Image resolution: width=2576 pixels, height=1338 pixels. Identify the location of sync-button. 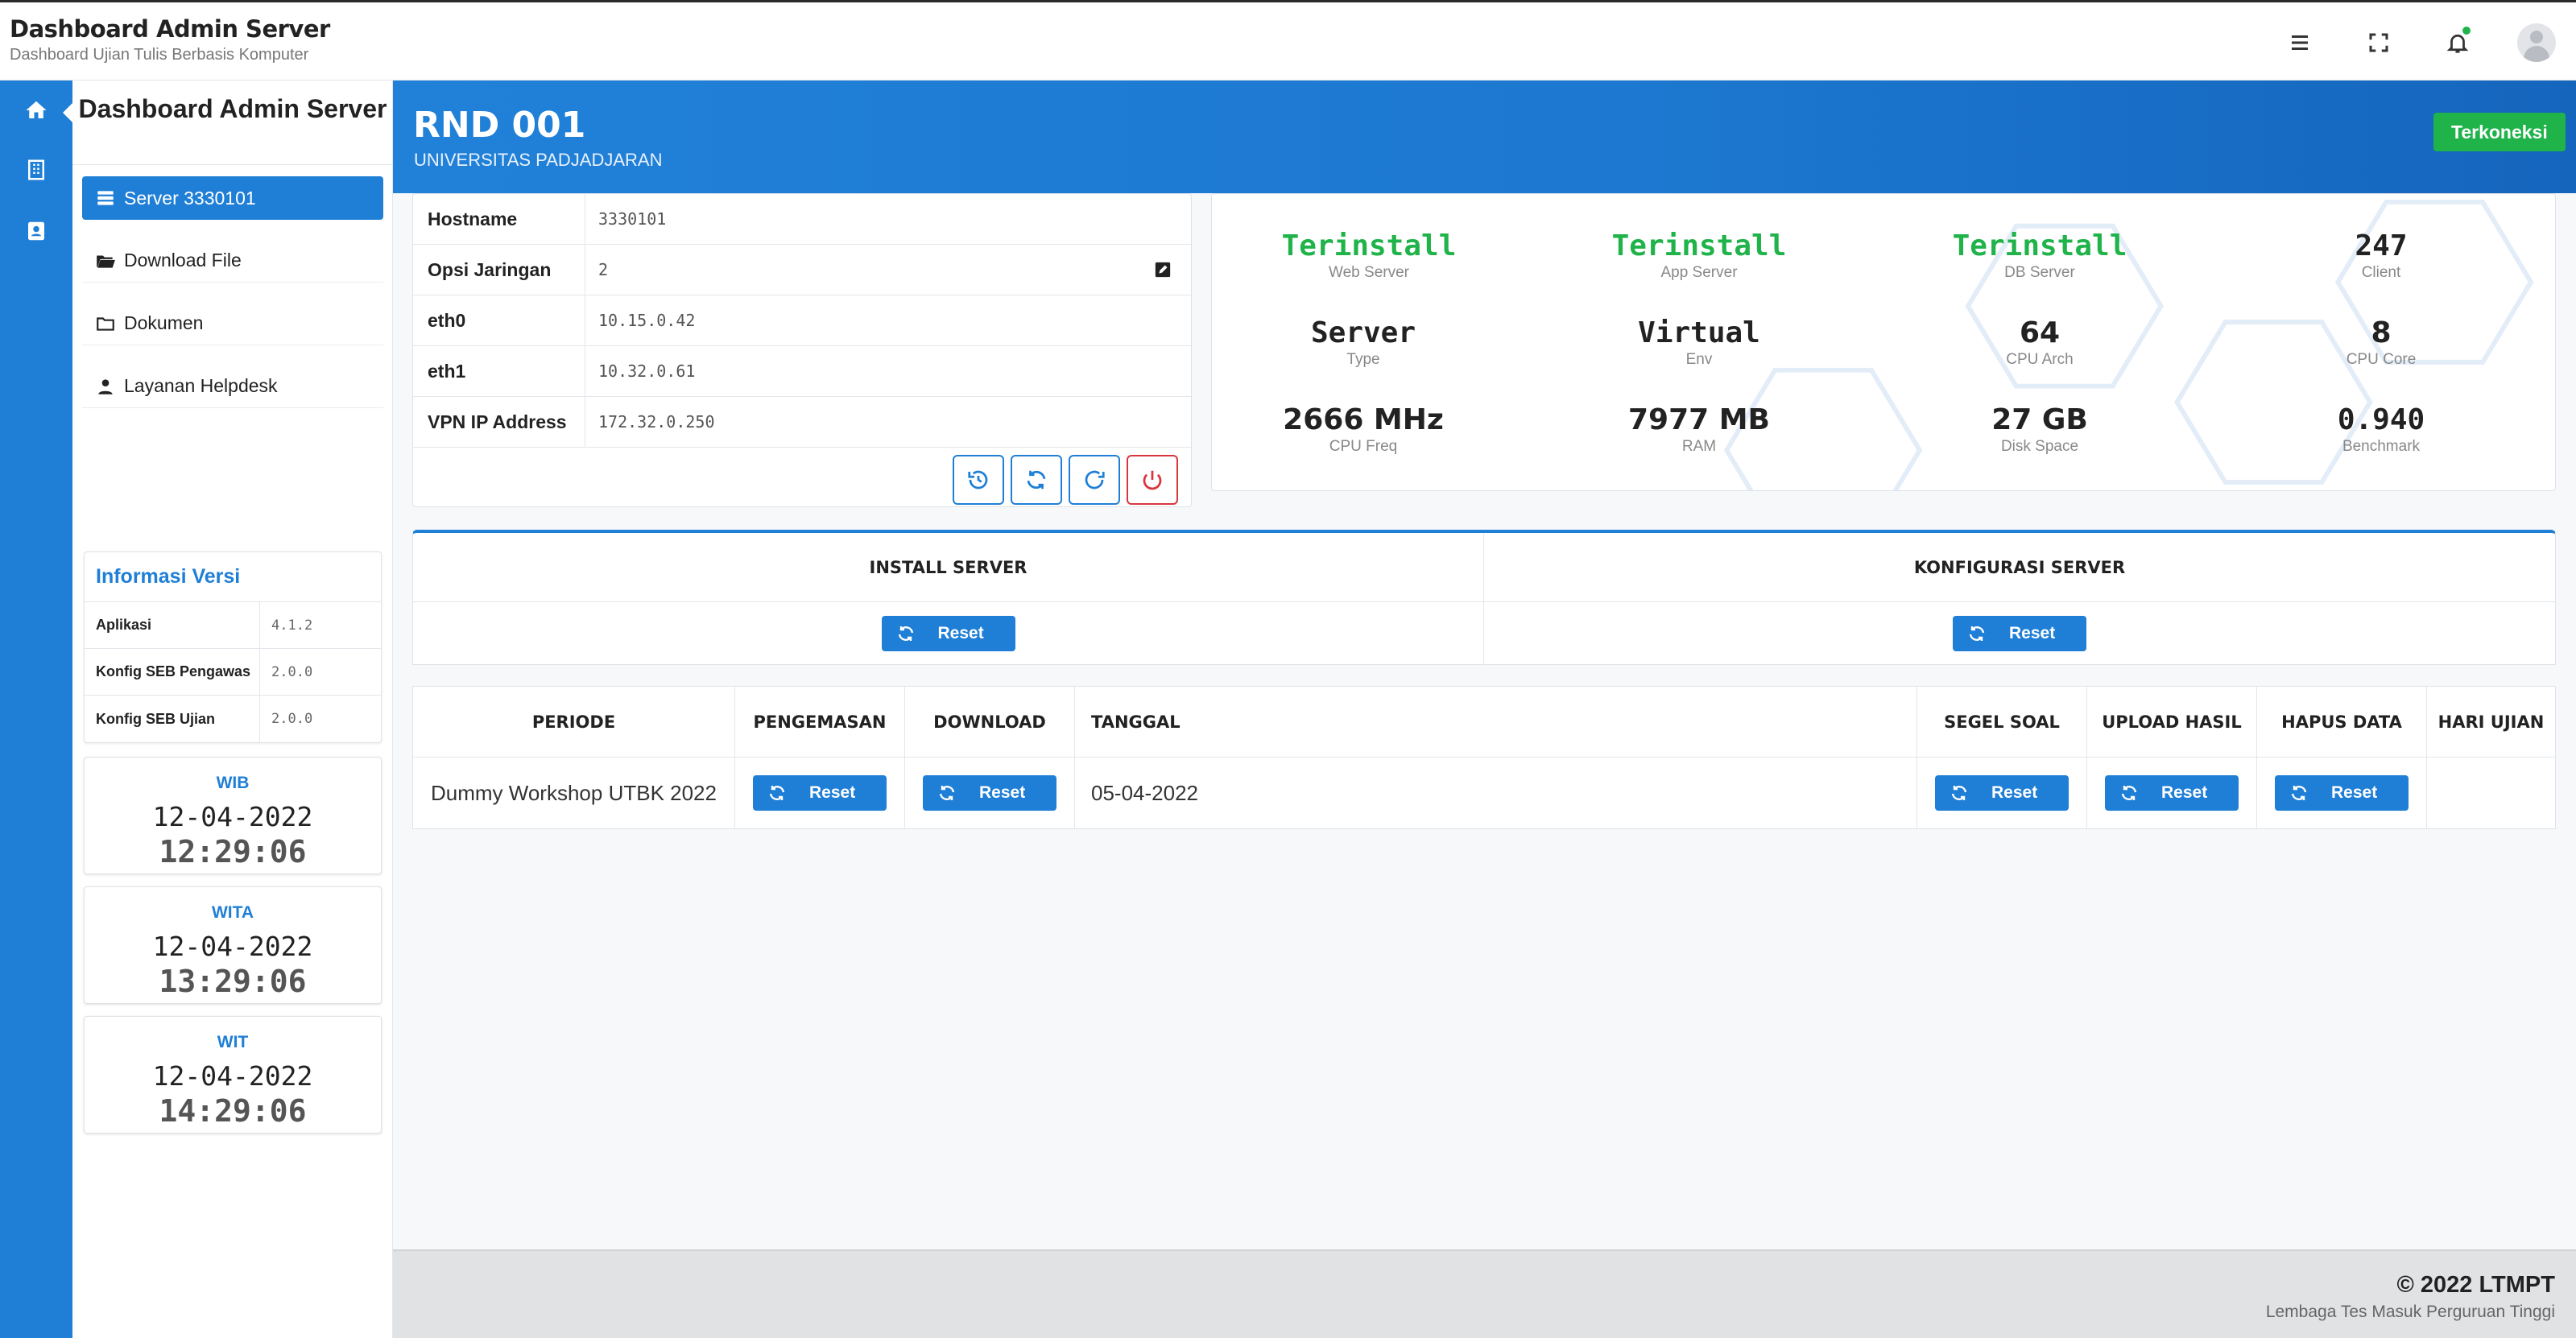
(1037, 480).